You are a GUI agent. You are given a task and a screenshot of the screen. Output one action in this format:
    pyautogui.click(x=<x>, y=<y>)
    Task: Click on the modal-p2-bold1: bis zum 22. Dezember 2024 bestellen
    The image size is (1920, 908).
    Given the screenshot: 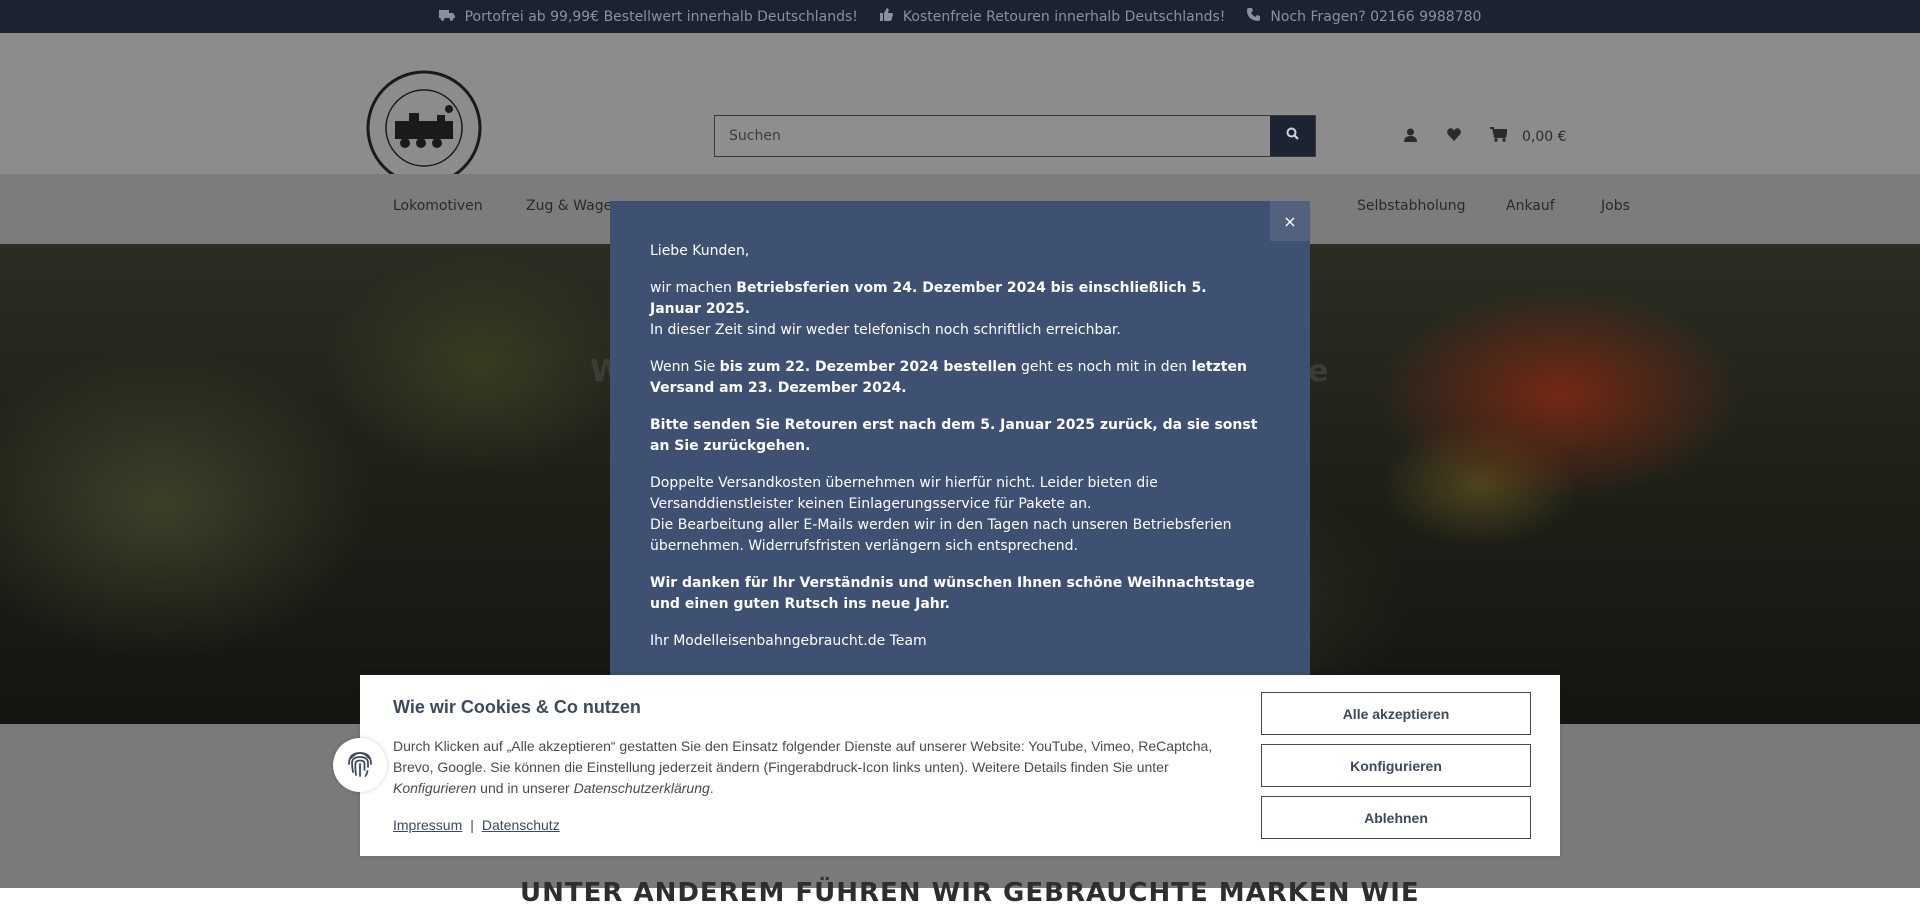 What is the action you would take?
    pyautogui.click(x=868, y=367)
    